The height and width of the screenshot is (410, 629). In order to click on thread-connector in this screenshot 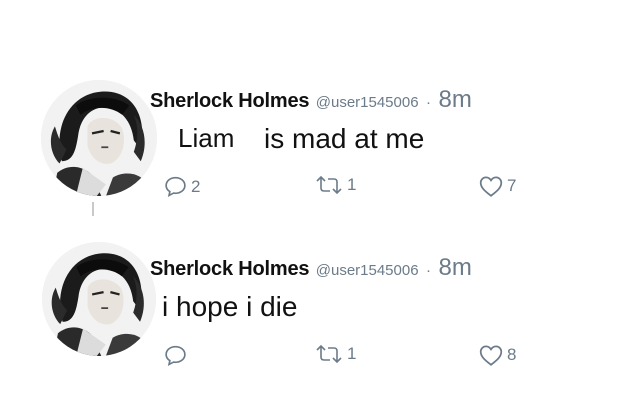, I will do `click(93, 209)`.